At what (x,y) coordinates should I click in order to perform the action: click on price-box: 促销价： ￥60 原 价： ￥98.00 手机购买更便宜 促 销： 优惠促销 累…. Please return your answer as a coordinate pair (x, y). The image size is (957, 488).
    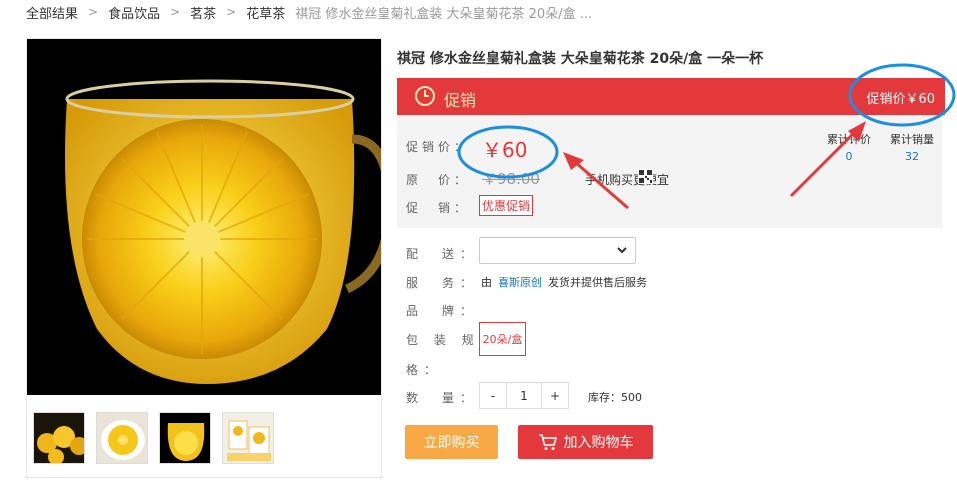
    Looking at the image, I should click on (669, 171).